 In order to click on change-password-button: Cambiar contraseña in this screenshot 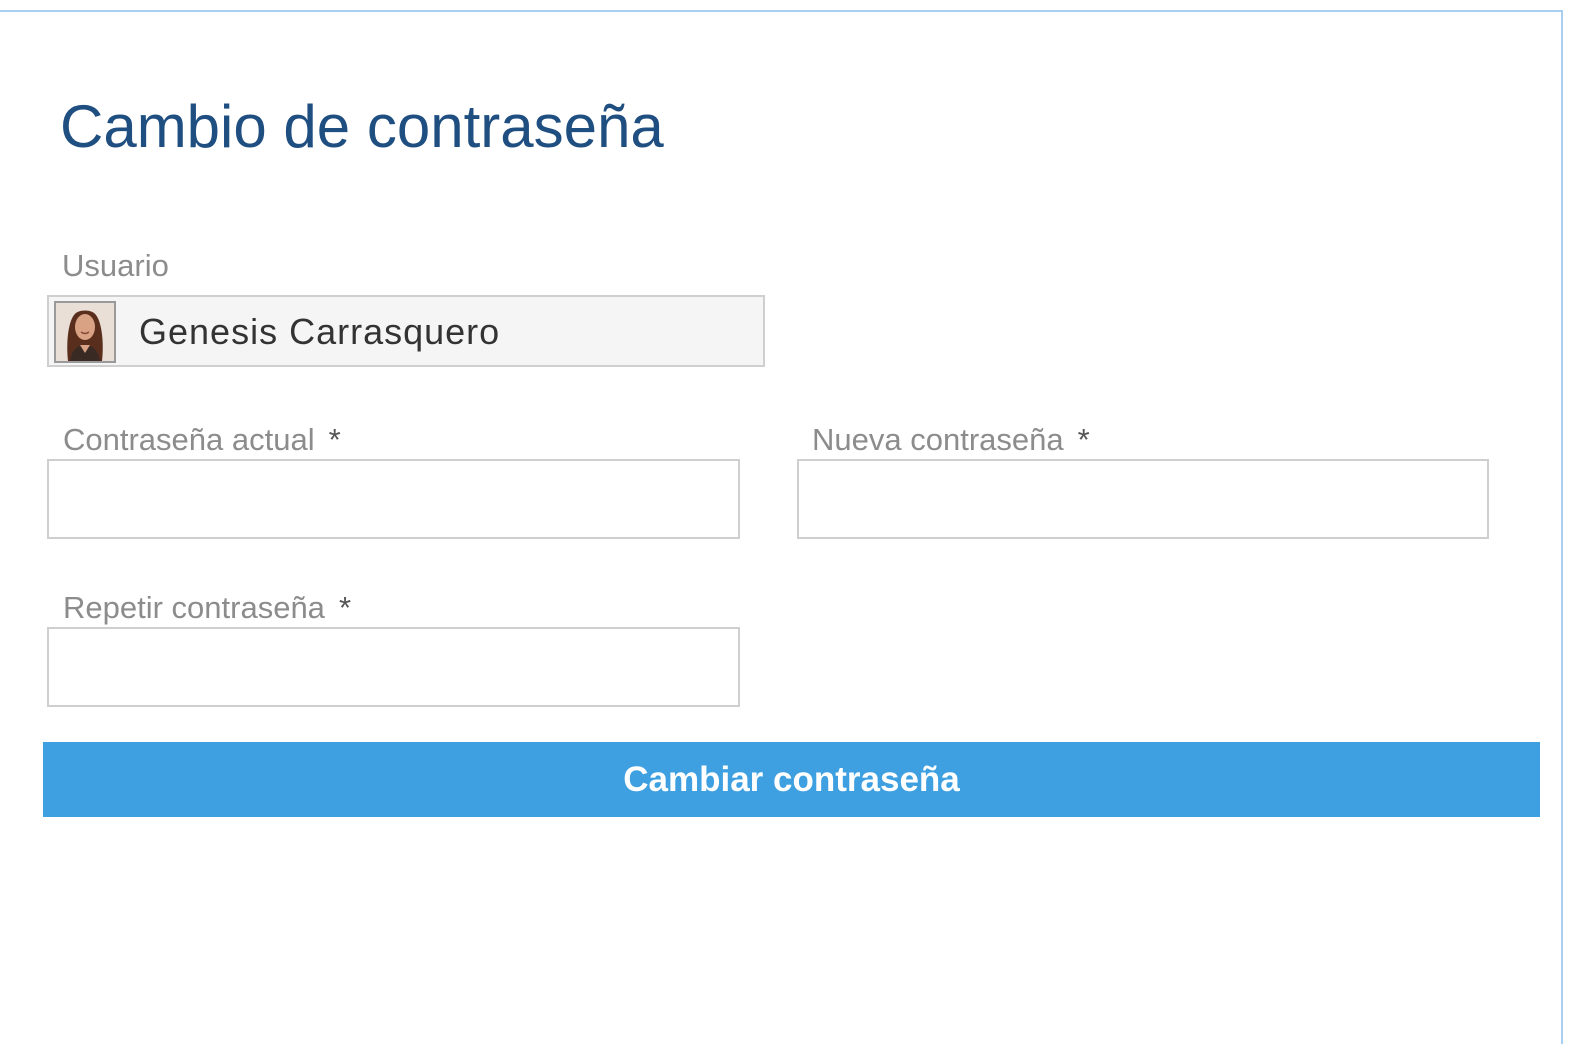, I will do `click(791, 779)`.